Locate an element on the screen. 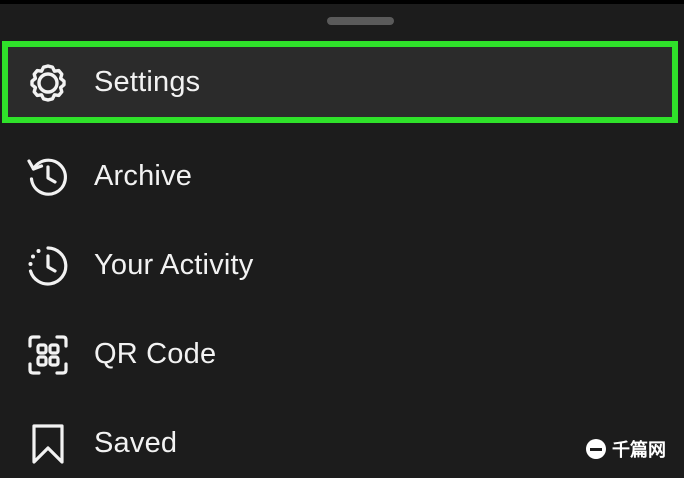 The height and width of the screenshot is (478, 684). menu-item-label: Saved is located at coordinates (136, 443).